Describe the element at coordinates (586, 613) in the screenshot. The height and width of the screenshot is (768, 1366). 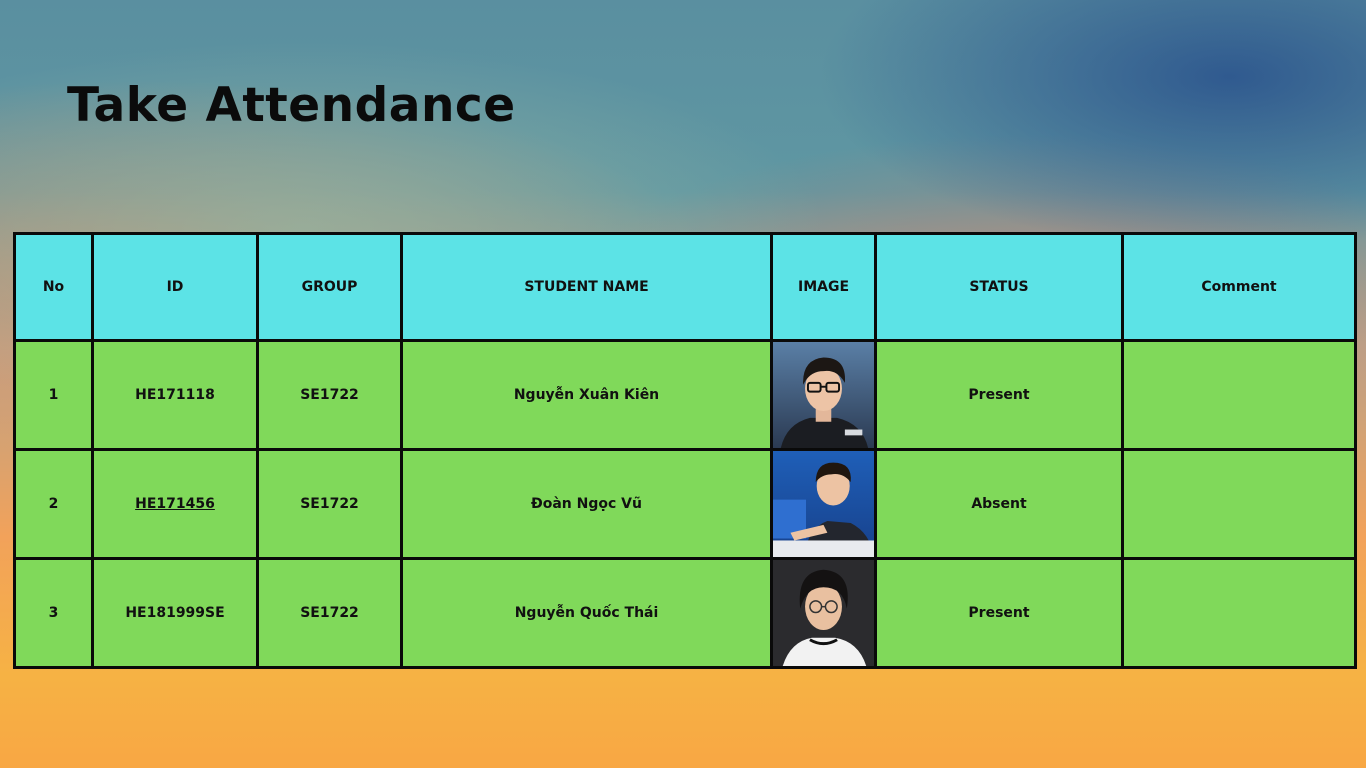
I see `student-name: Nguyễn Quốc Thái` at that location.